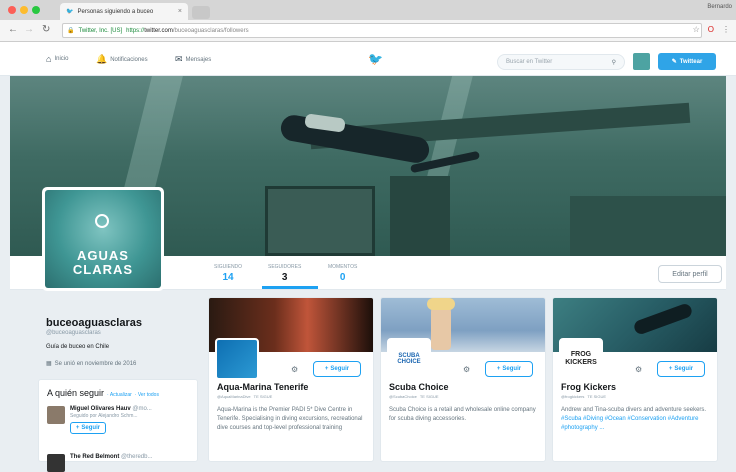 This screenshot has width=736, height=472. Describe the element at coordinates (696, 29) in the screenshot. I see `star-icon: ☆` at that location.